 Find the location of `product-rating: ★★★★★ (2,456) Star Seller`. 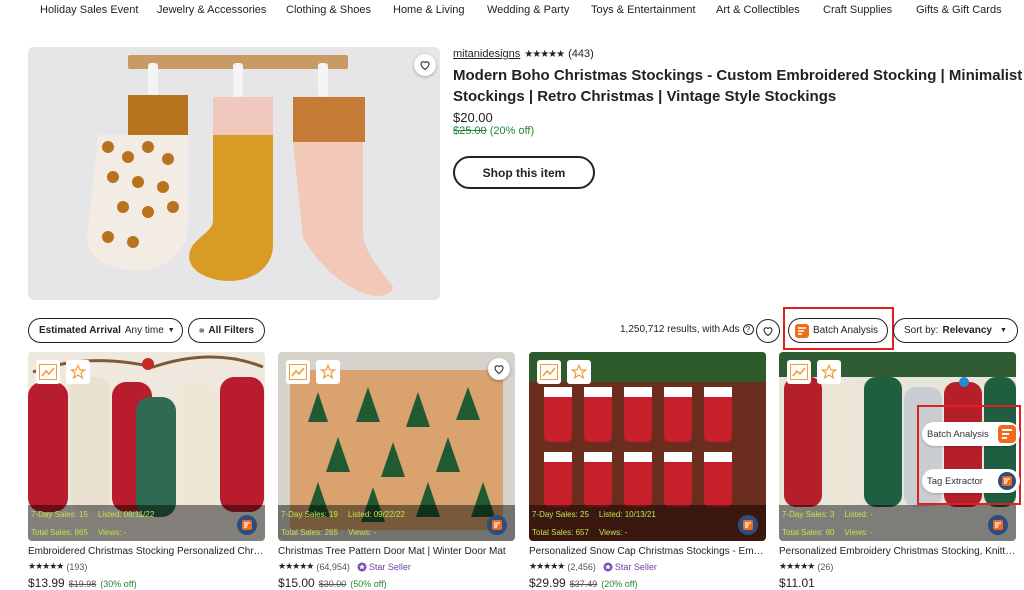

product-rating: ★★★★★ (2,456) Star Seller is located at coordinates (647, 566).